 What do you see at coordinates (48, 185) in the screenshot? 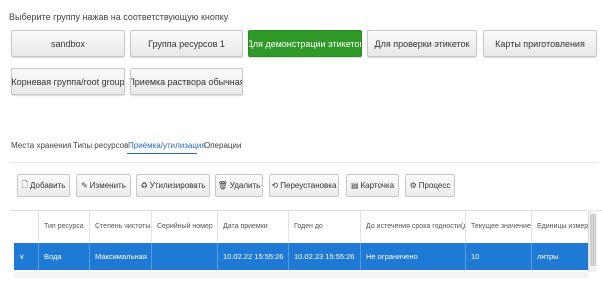
I see `add-button-label: Добавить` at bounding box center [48, 185].